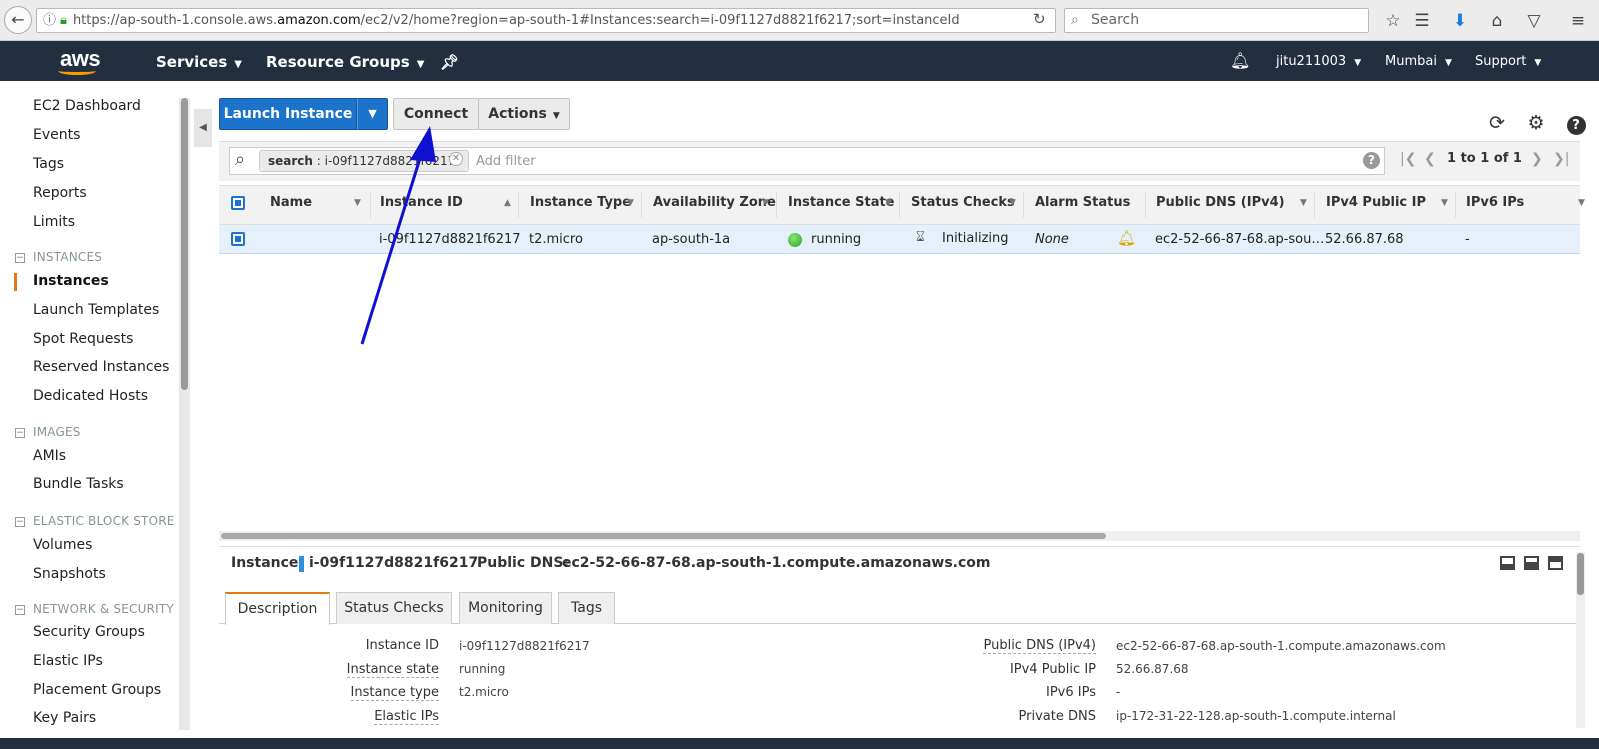 The image size is (1599, 749). I want to click on detail-vertical-scrollbar-thumb, so click(1580, 574).